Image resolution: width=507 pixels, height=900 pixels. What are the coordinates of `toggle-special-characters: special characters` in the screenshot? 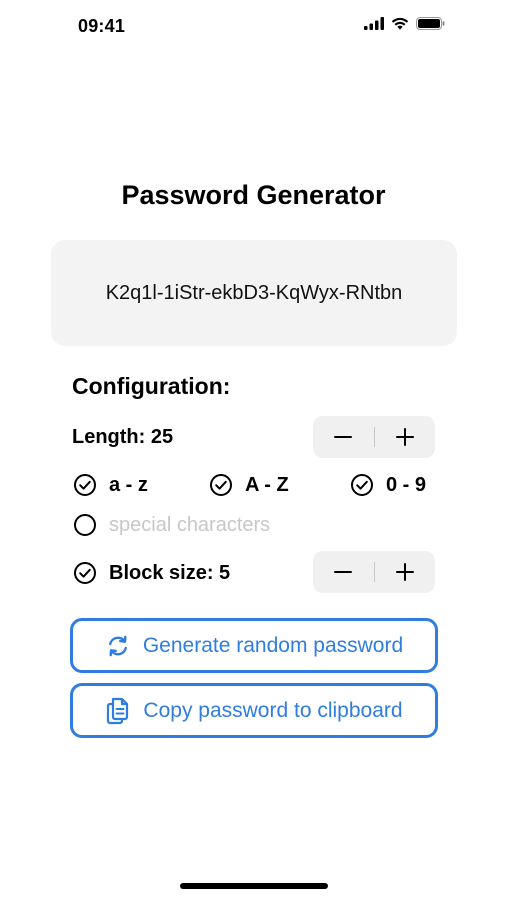 It's located at (171, 525).